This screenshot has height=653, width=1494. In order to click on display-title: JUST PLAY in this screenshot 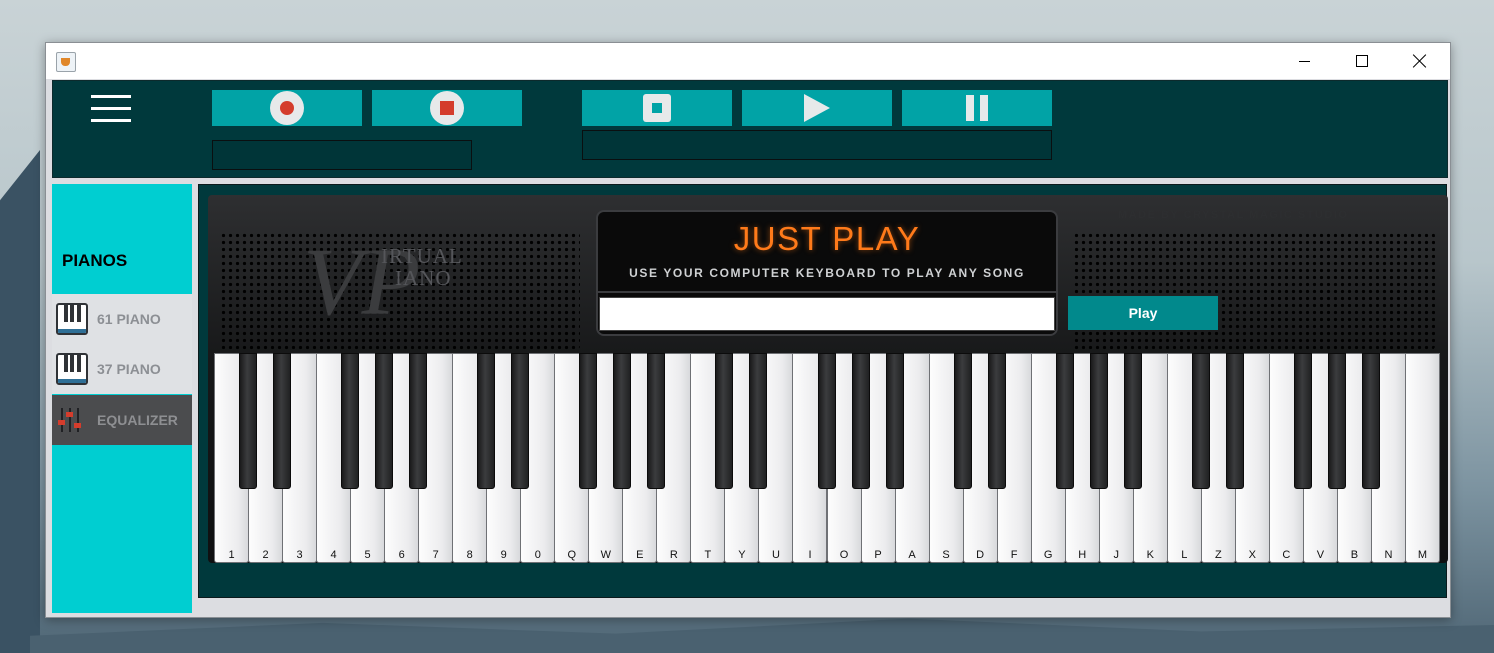, I will do `click(827, 238)`.